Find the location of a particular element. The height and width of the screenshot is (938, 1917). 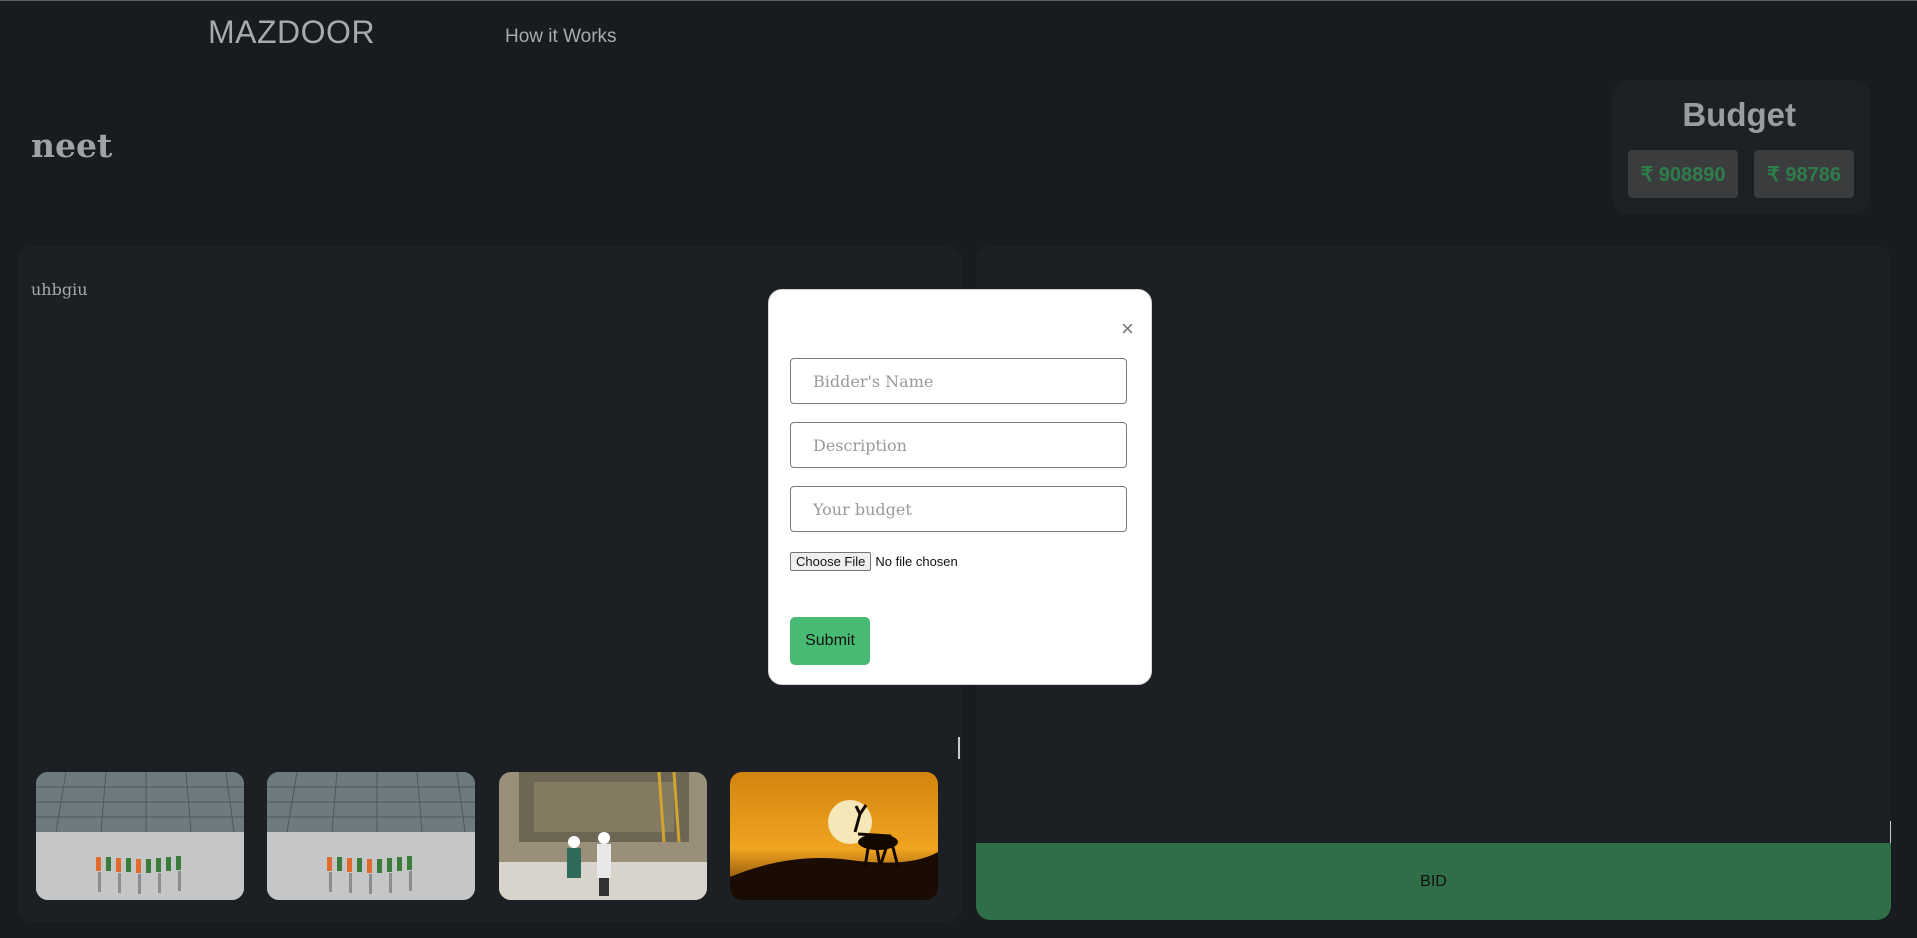

text-caret is located at coordinates (959, 748).